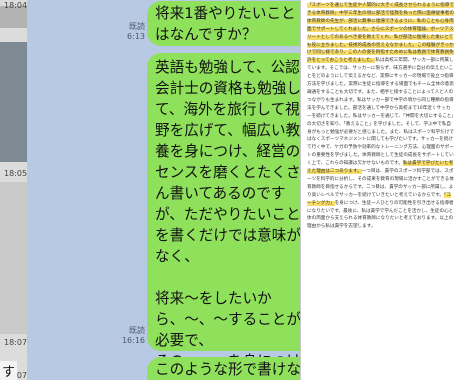 Image resolution: width=460 pixels, height=380 pixels. I want to click on message-time: 18:04, so click(16, 5).